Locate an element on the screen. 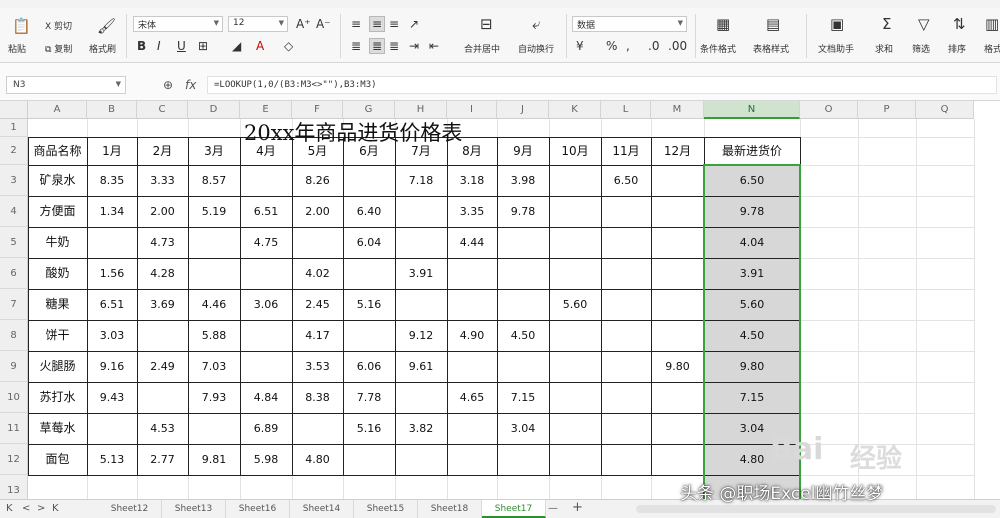 The height and width of the screenshot is (518, 1000). price-cell: 4.28 is located at coordinates (162, 273).